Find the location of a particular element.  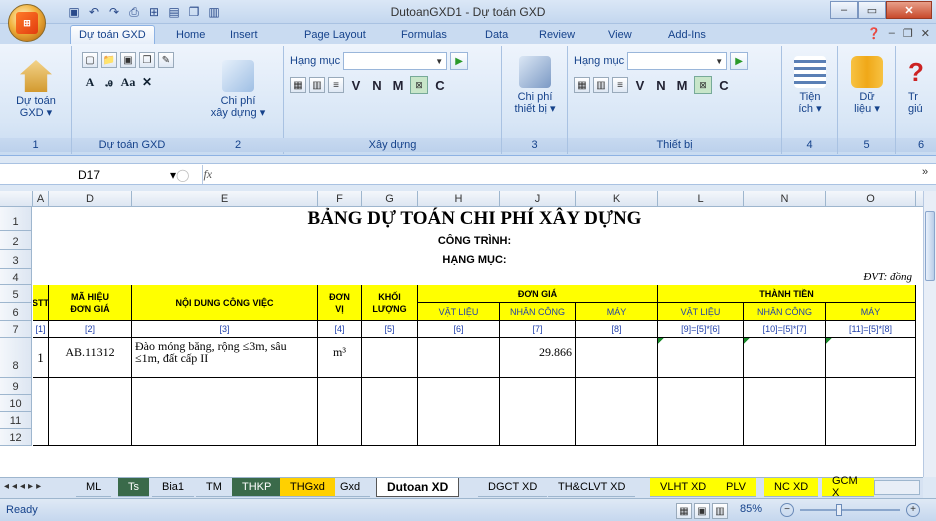

maximize-button: ▭ is located at coordinates (872, 10).